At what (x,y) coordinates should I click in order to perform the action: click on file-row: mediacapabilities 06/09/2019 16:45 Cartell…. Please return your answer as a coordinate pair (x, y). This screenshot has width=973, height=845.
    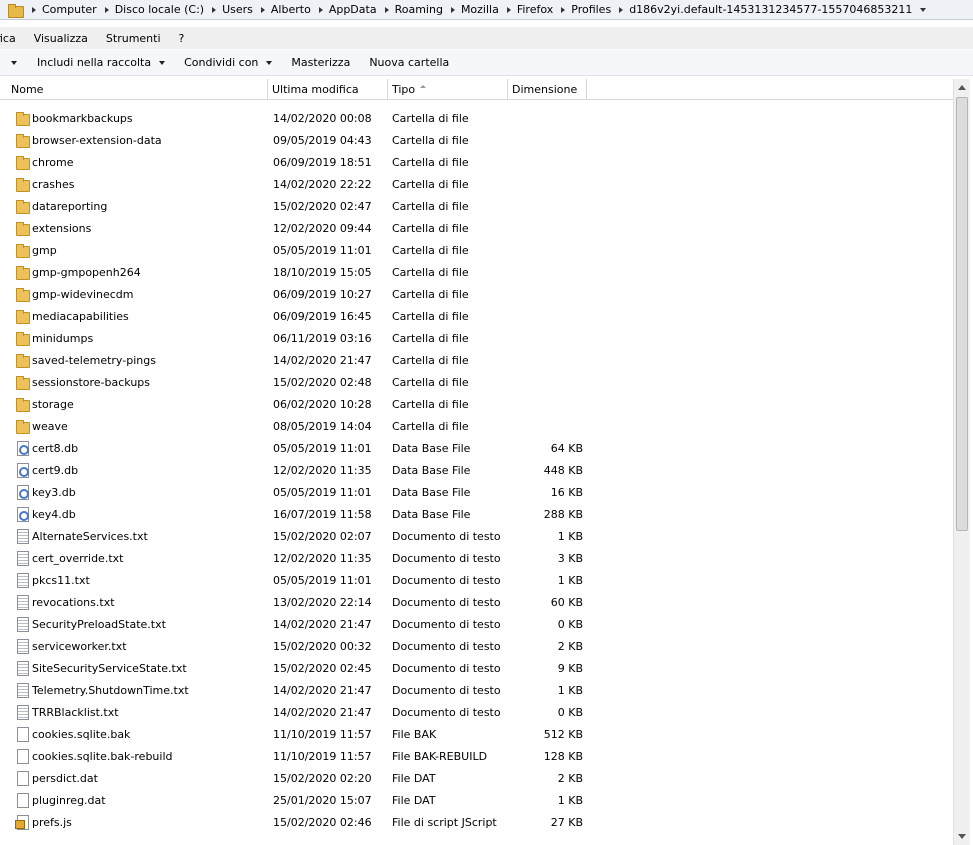
    Looking at the image, I should click on (476, 316).